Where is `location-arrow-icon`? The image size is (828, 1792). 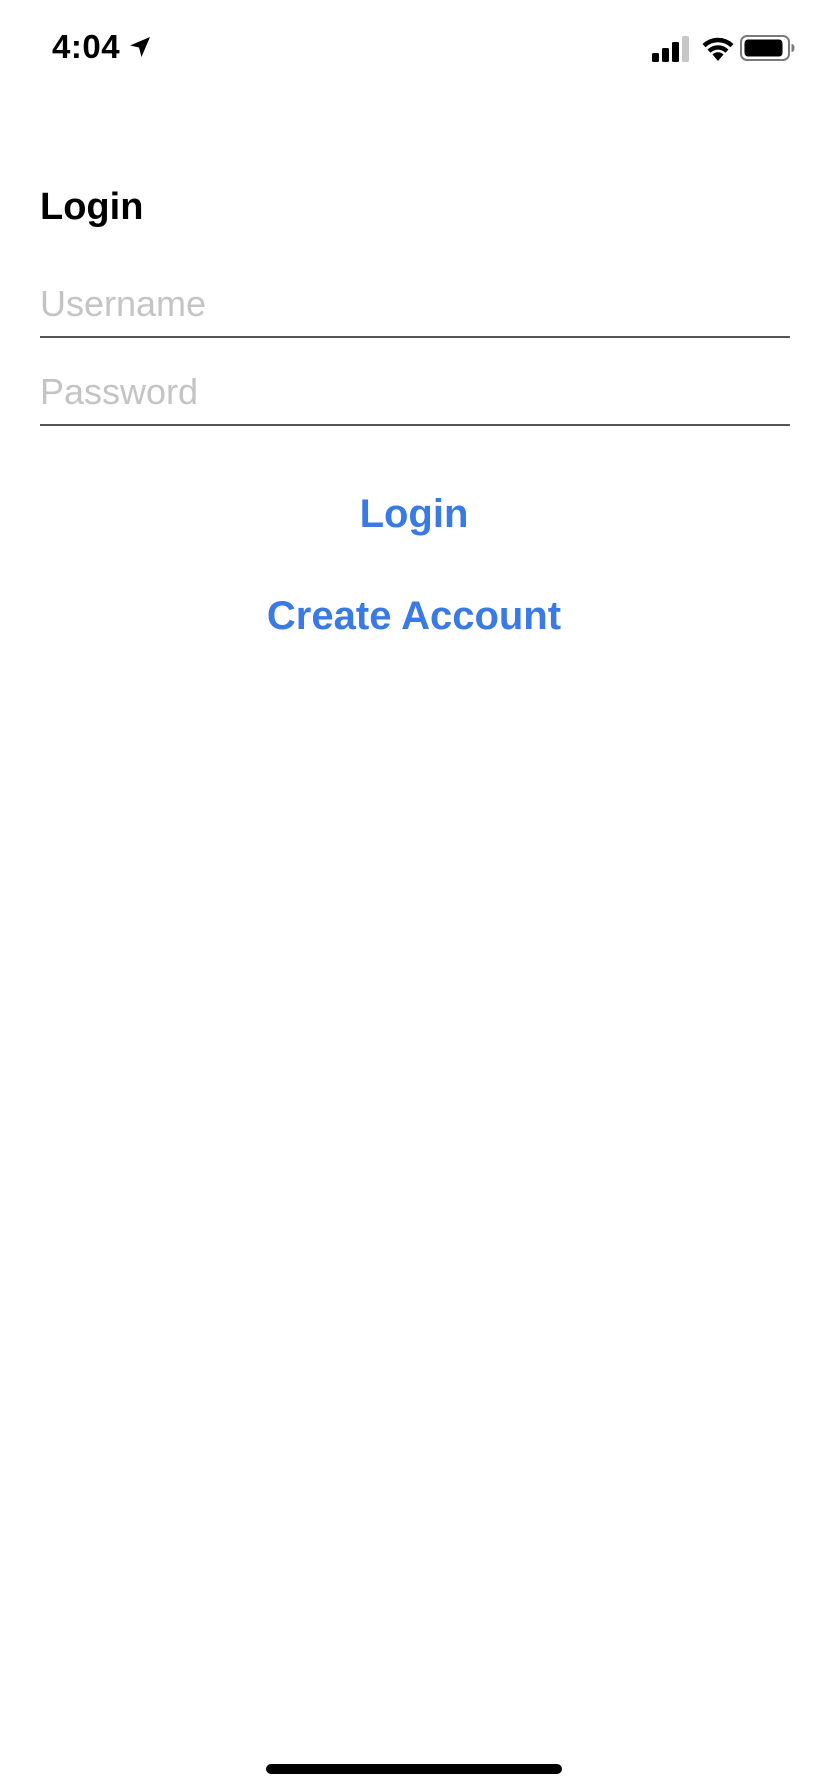
location-arrow-icon is located at coordinates (140, 47).